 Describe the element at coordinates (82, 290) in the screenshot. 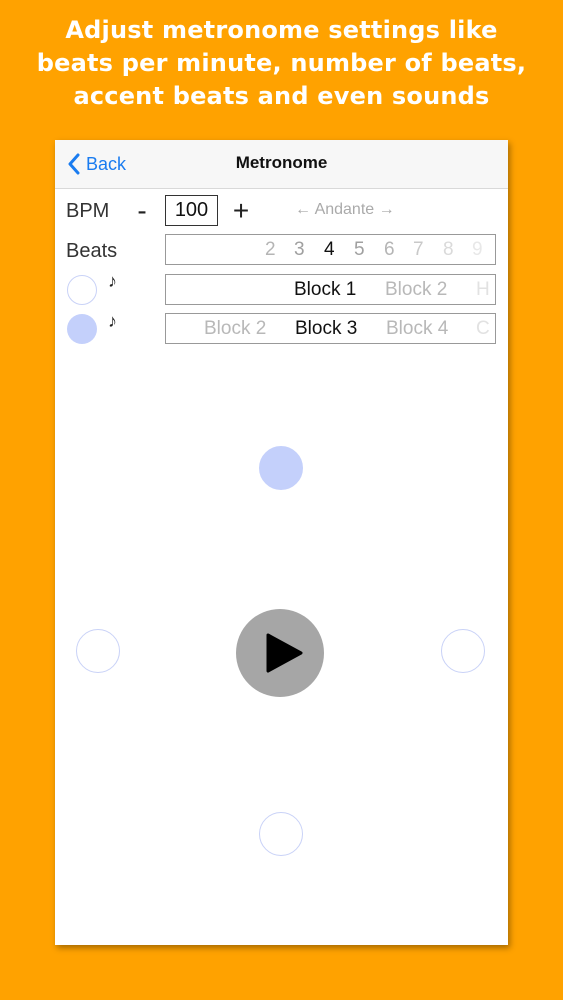

I see `accent-toggle-off` at that location.